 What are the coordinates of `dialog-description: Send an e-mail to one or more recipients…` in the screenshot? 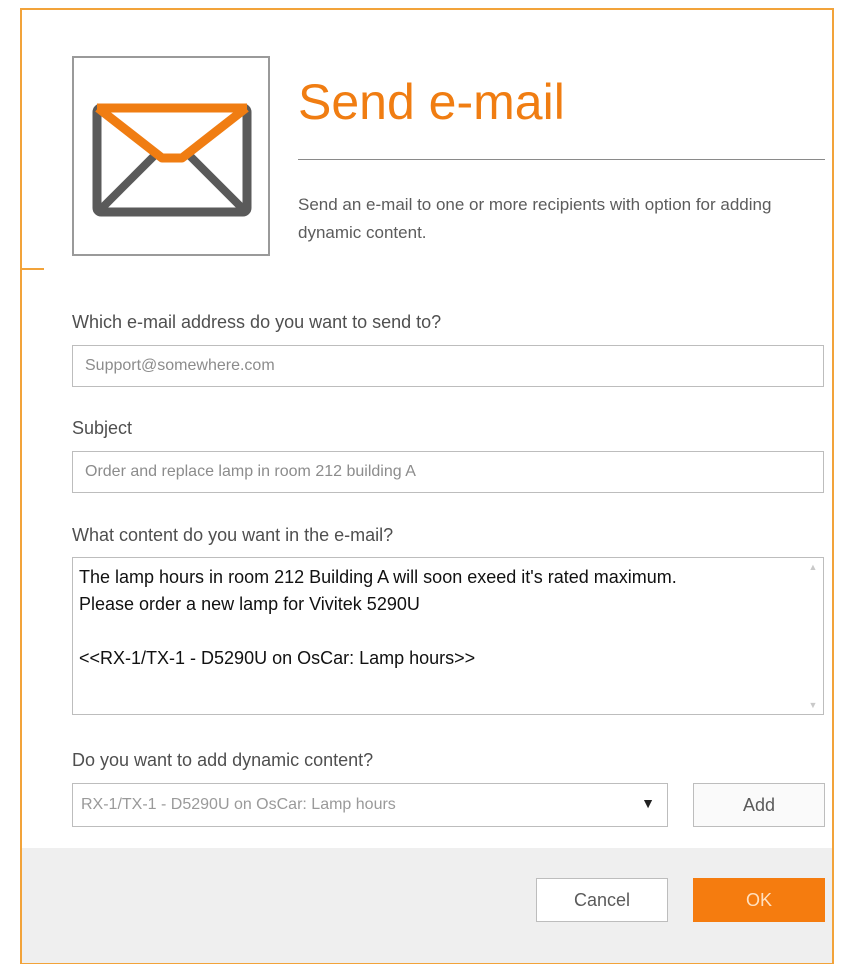 It's located at (535, 218).